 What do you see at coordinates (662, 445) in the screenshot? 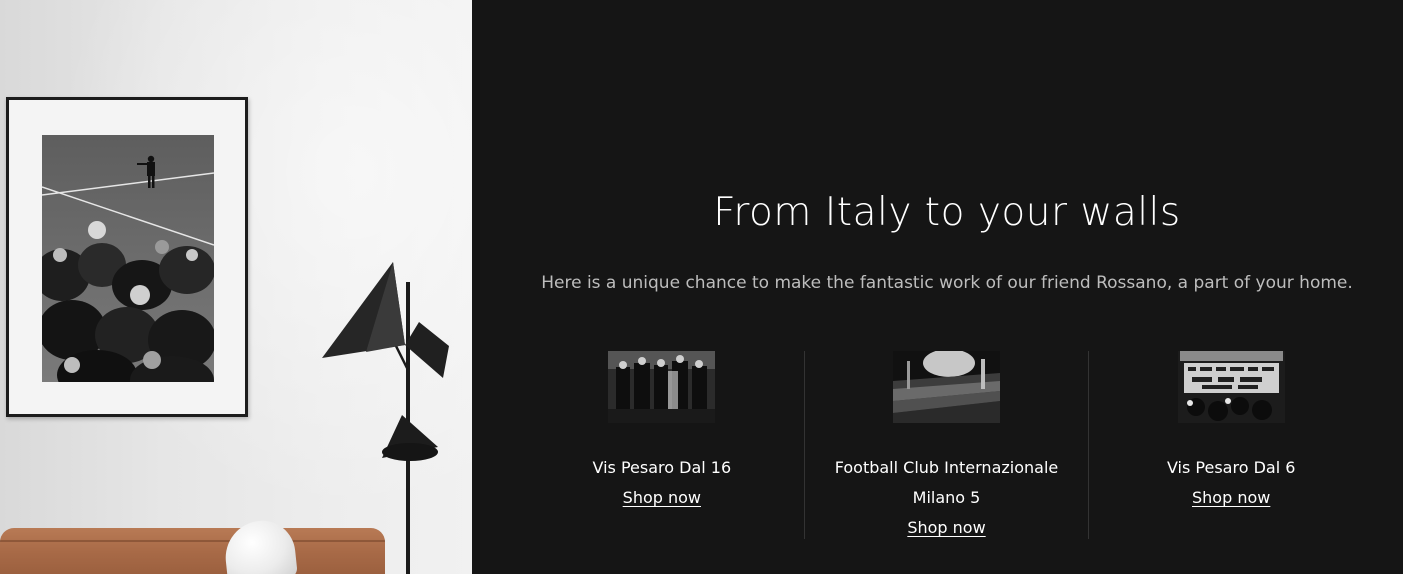
I see `product-card: Vis Pesaro Dal 16 Shop now` at bounding box center [662, 445].